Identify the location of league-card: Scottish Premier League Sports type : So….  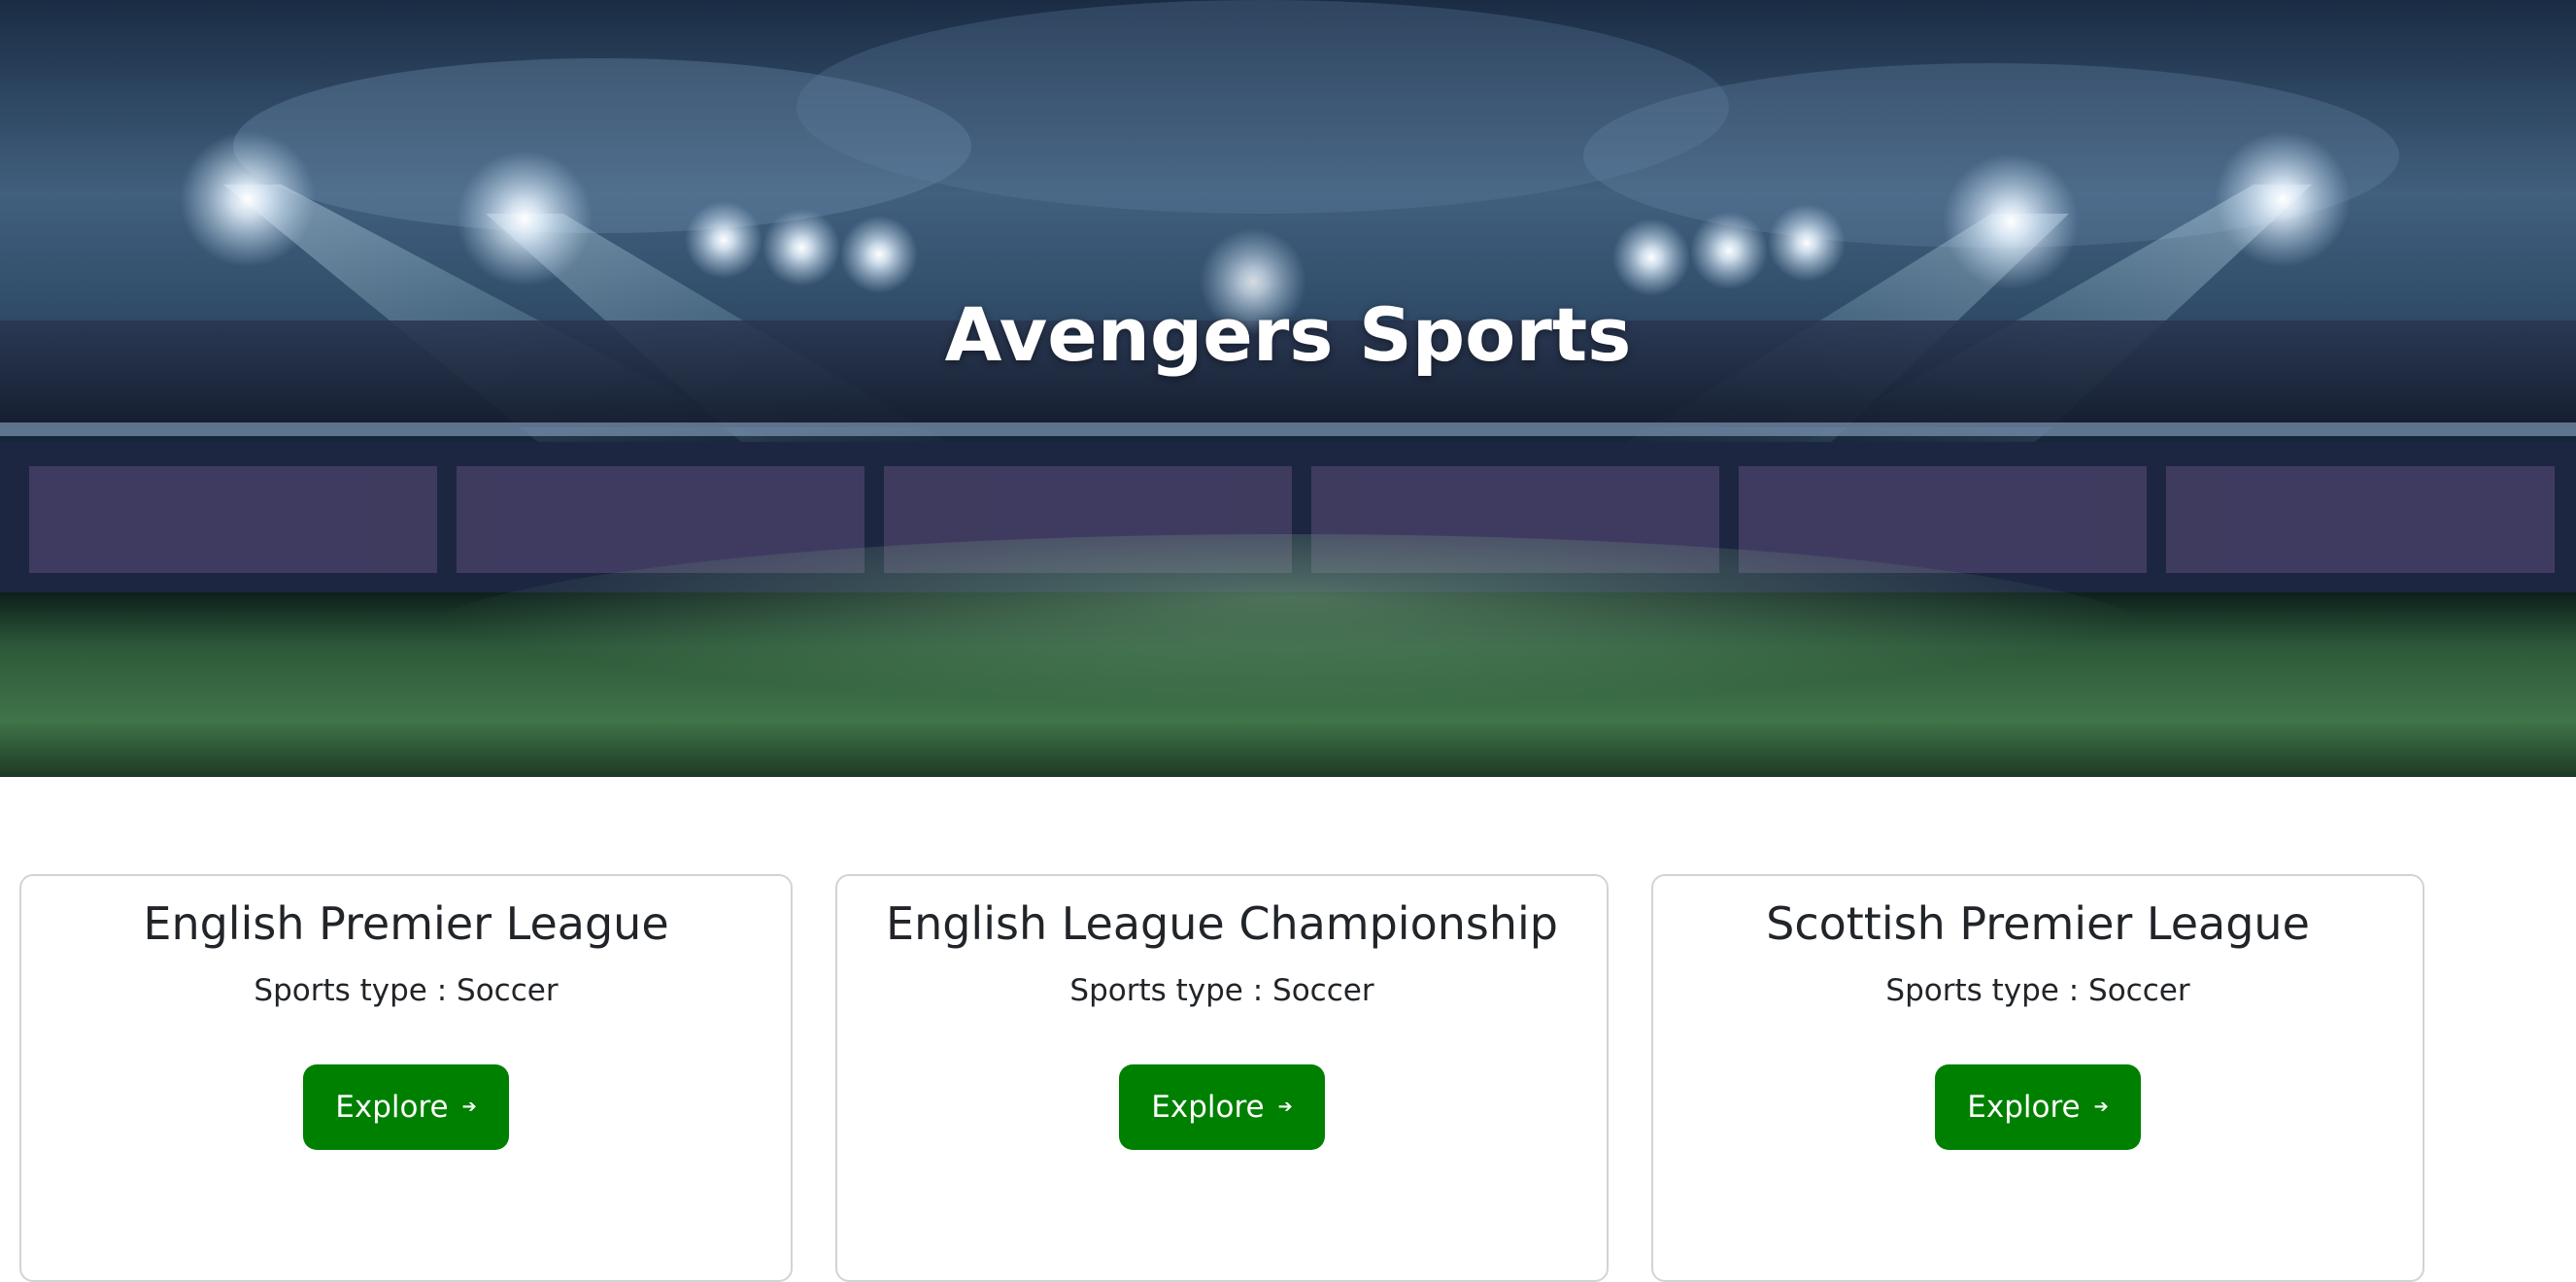
(2037, 1078).